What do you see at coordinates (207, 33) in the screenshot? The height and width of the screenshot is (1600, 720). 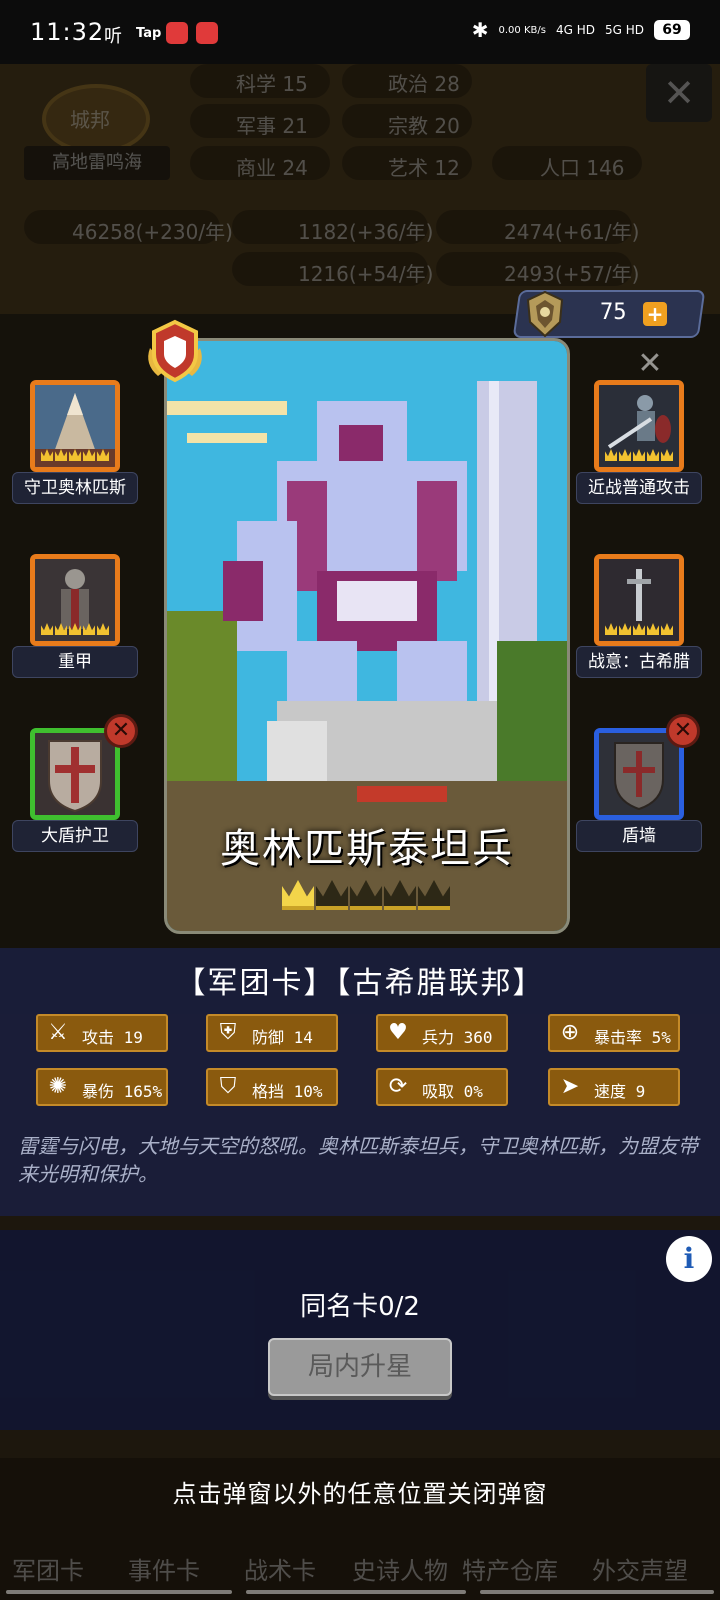 I see `app-red2-icon` at bounding box center [207, 33].